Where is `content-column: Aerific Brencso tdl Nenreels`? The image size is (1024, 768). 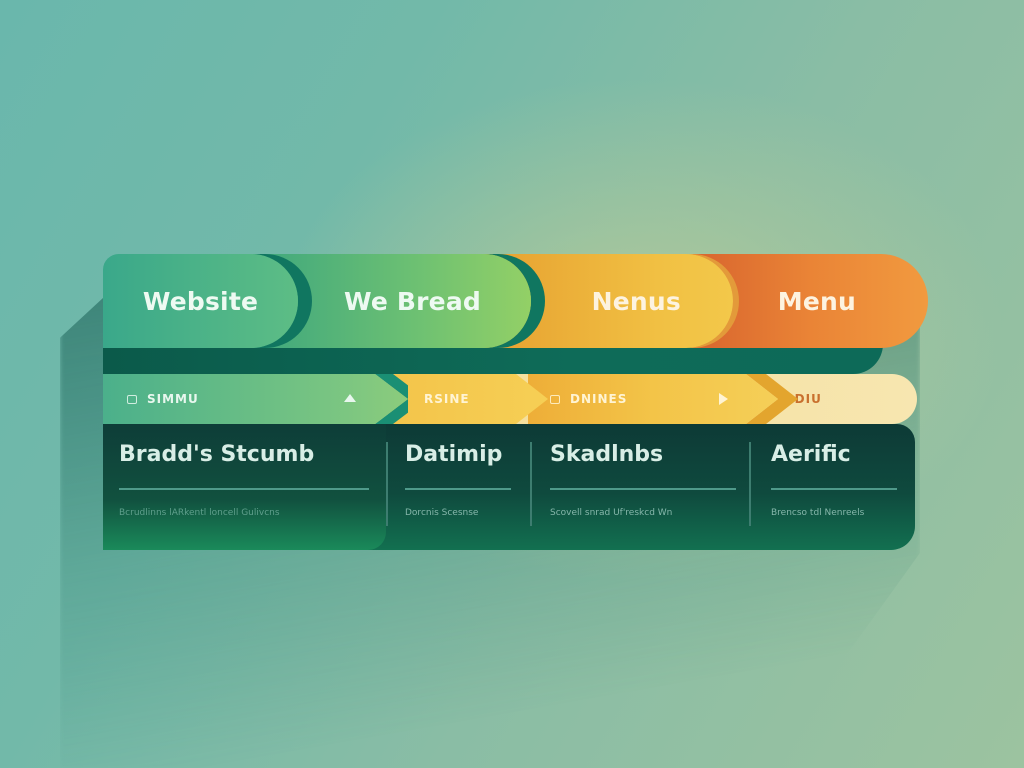
content-column: Aerific Brencso tdl Nenreels is located at coordinates (836, 487).